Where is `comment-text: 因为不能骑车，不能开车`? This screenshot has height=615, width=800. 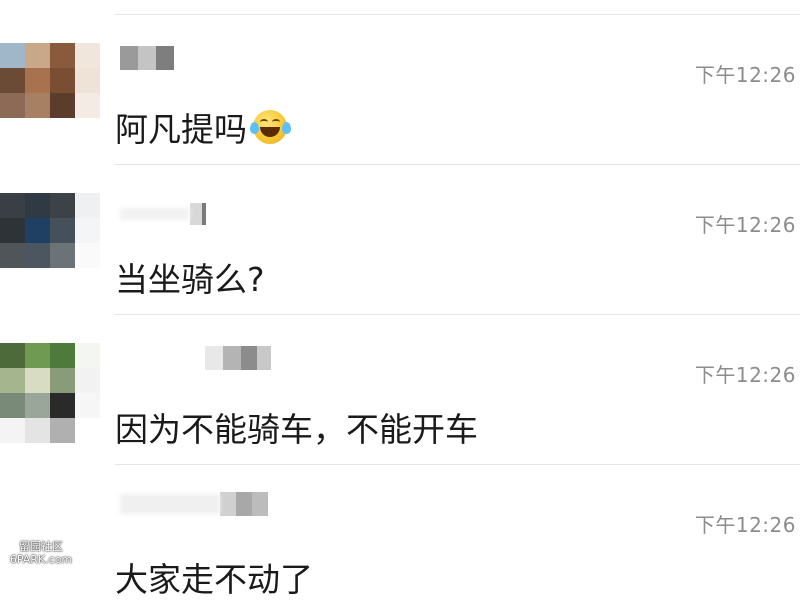 comment-text: 因为不能骑车，不能开车 is located at coordinates (296, 427).